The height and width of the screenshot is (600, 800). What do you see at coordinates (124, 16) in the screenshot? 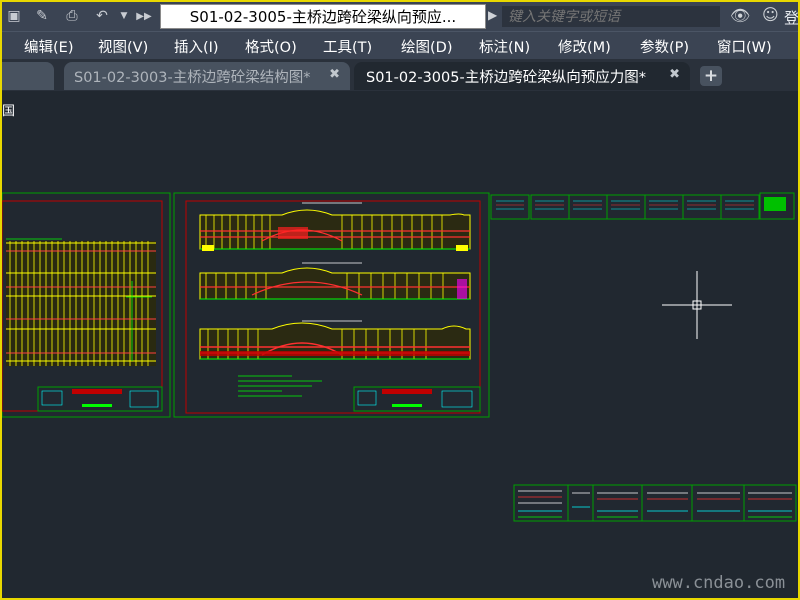
I see `dropdown-icon: ▼` at bounding box center [124, 16].